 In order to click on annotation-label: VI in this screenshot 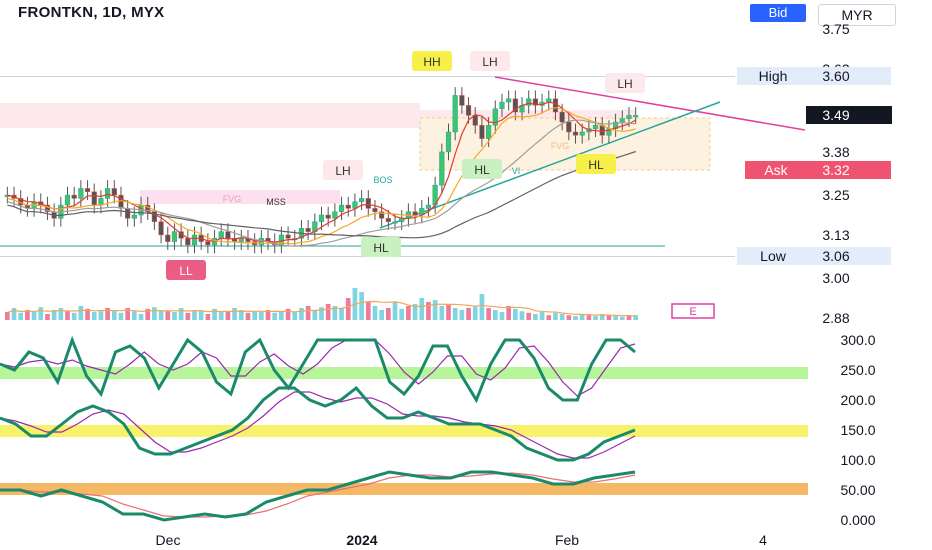, I will do `click(516, 171)`.